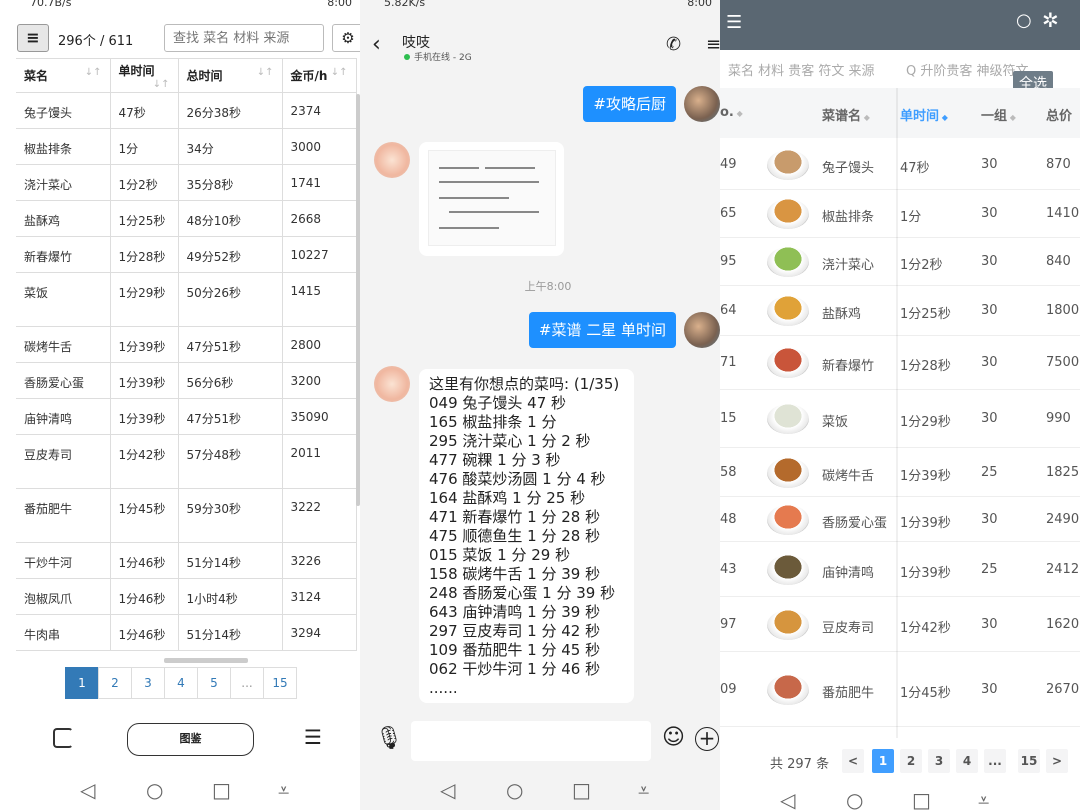 This screenshot has height=810, width=1080. I want to click on column-header-no: o., so click(731, 112).